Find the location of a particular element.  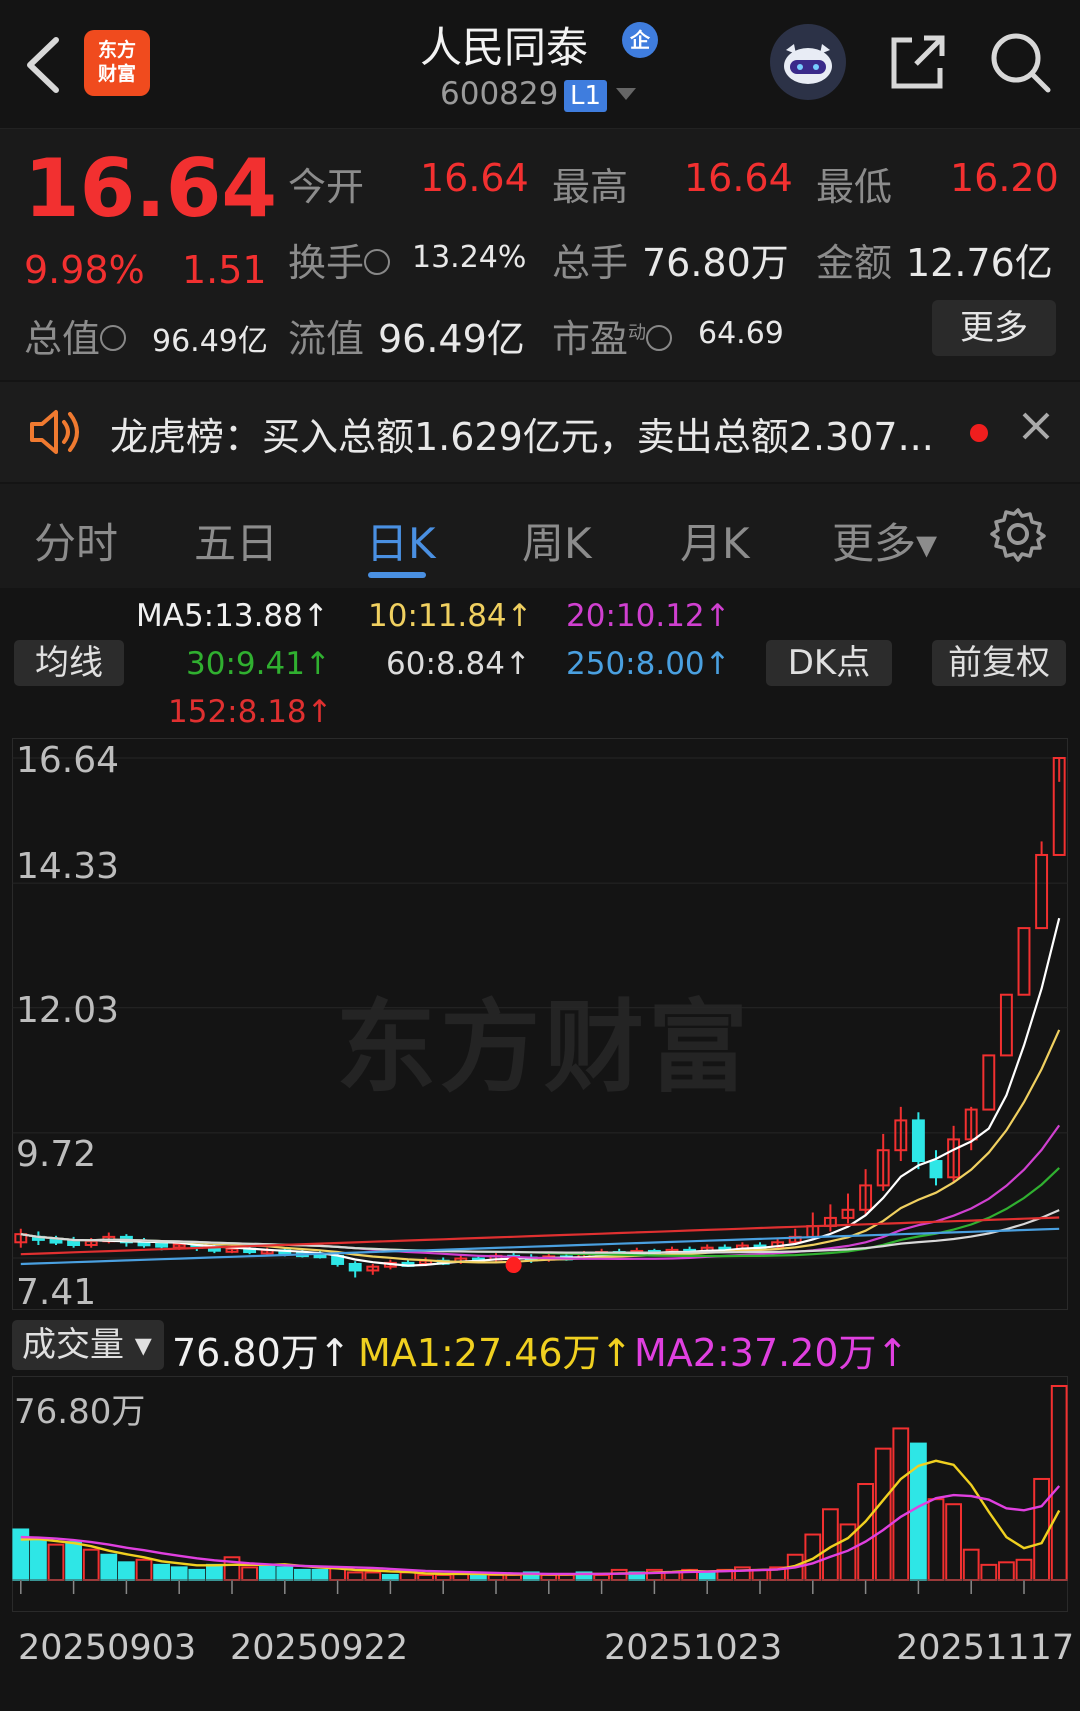

x-tick-label: 20251117 is located at coordinates (985, 1648).